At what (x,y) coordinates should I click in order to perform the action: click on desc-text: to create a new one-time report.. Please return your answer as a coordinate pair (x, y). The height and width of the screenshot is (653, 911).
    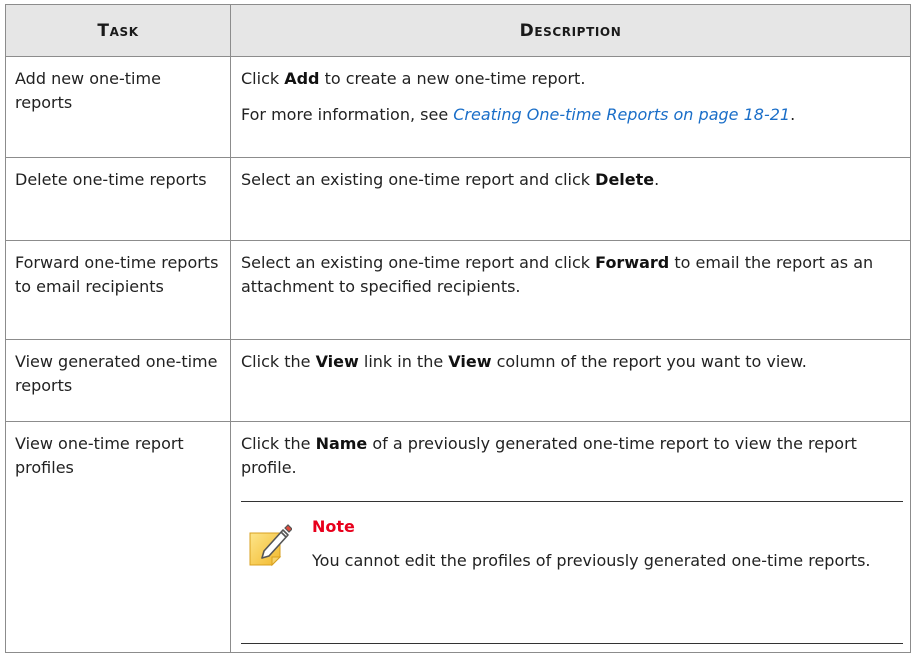
    Looking at the image, I should click on (452, 78).